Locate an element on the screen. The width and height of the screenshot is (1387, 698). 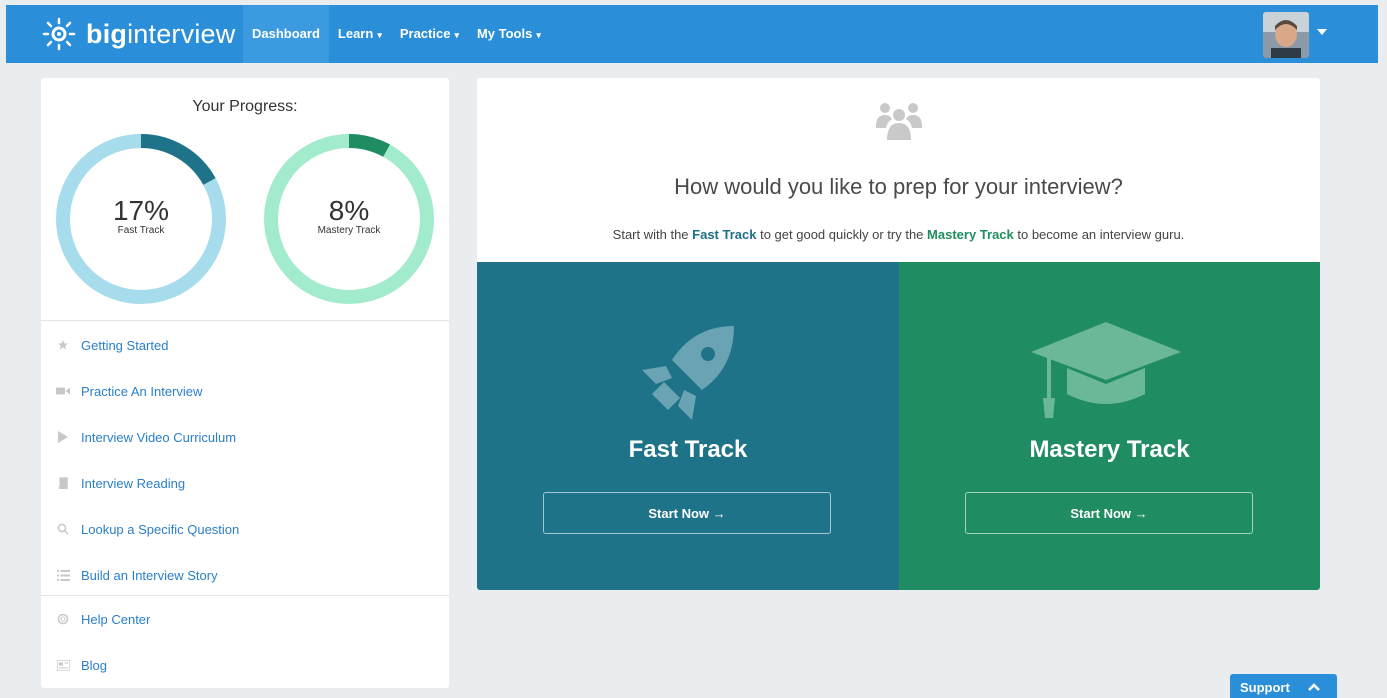
fast-track-card: Fast Track Start Now → is located at coordinates (688, 426).